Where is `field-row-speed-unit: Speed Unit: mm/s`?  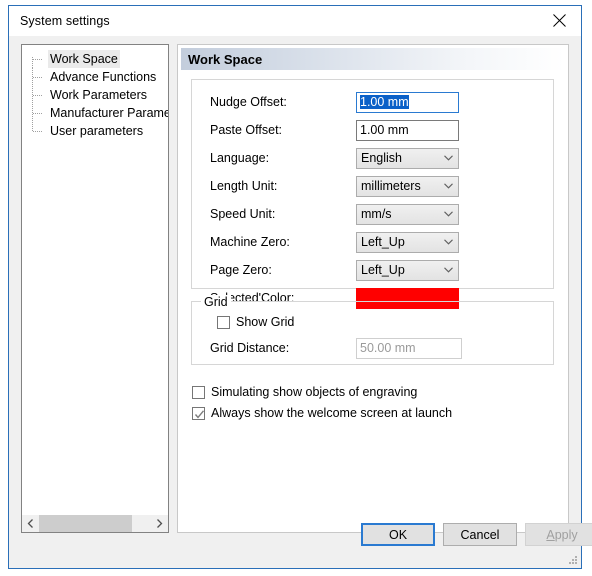
field-row-speed-unit: Speed Unit: mm/s is located at coordinates (375, 214).